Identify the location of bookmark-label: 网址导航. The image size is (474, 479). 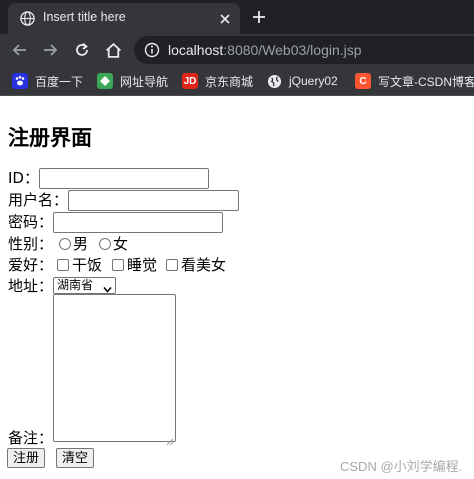
(144, 81).